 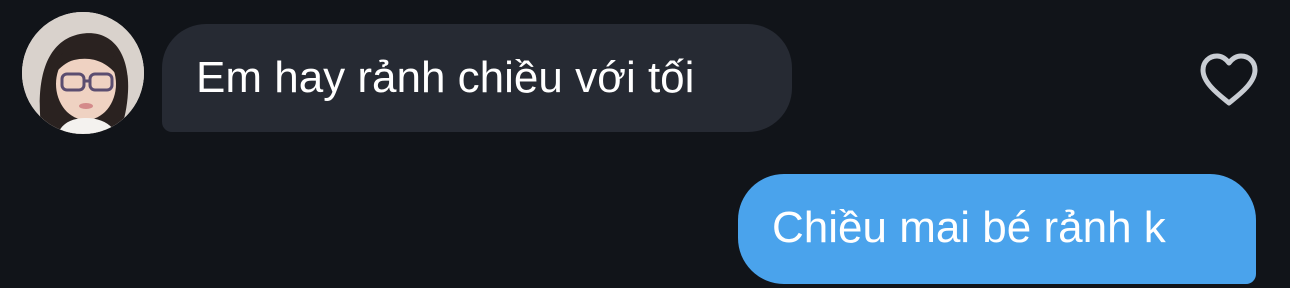 I want to click on incoming-message-text: Em hay rảnh chiều với tối, so click(x=445, y=77).